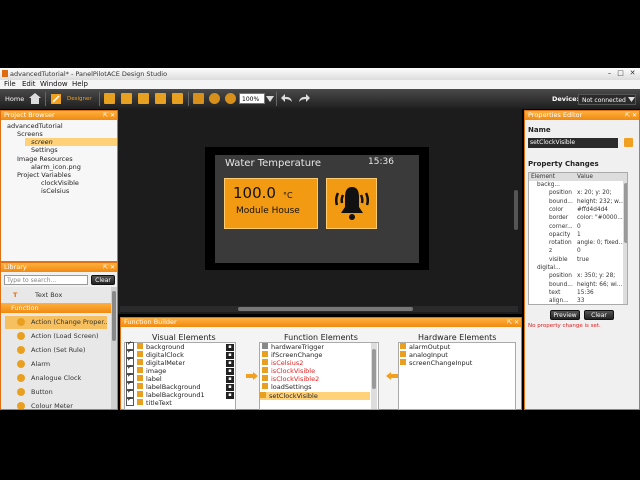 This screenshot has width=640, height=480. What do you see at coordinates (35, 98) in the screenshot?
I see `home-icon` at bounding box center [35, 98].